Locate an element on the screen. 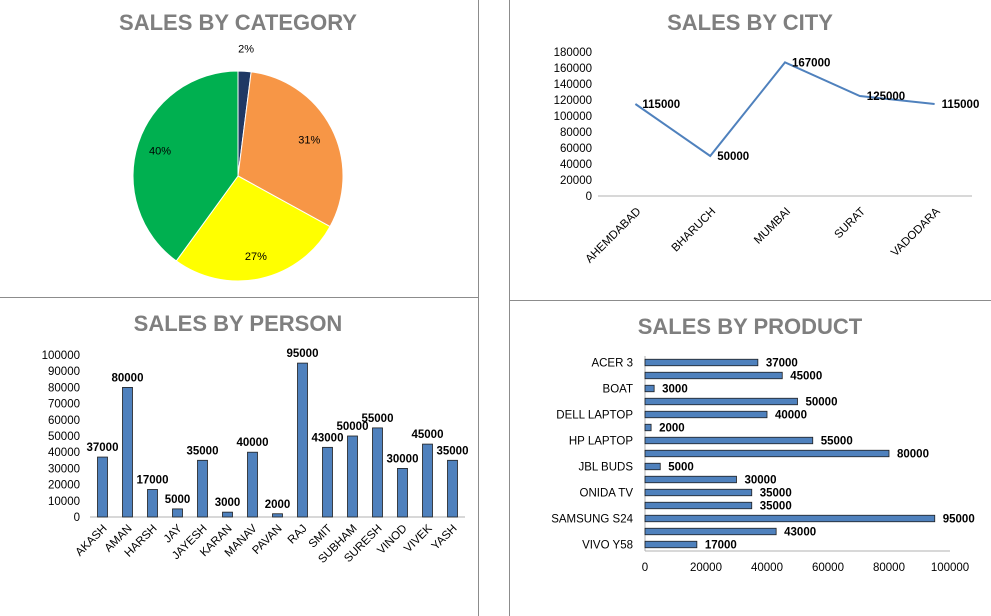 The width and height of the screenshot is (991, 616). city-x-tick-label: BHARUCH is located at coordinates (694, 230).